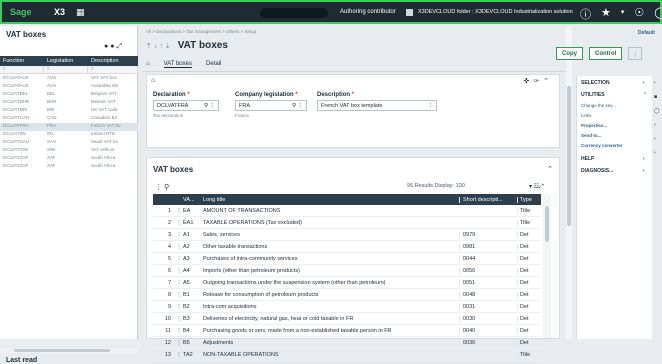 The height and width of the screenshot is (364, 662). What do you see at coordinates (69, 111) in the screenshot?
I see `list-item: DCLVATBRI BRI UK VAT code` at bounding box center [69, 111].